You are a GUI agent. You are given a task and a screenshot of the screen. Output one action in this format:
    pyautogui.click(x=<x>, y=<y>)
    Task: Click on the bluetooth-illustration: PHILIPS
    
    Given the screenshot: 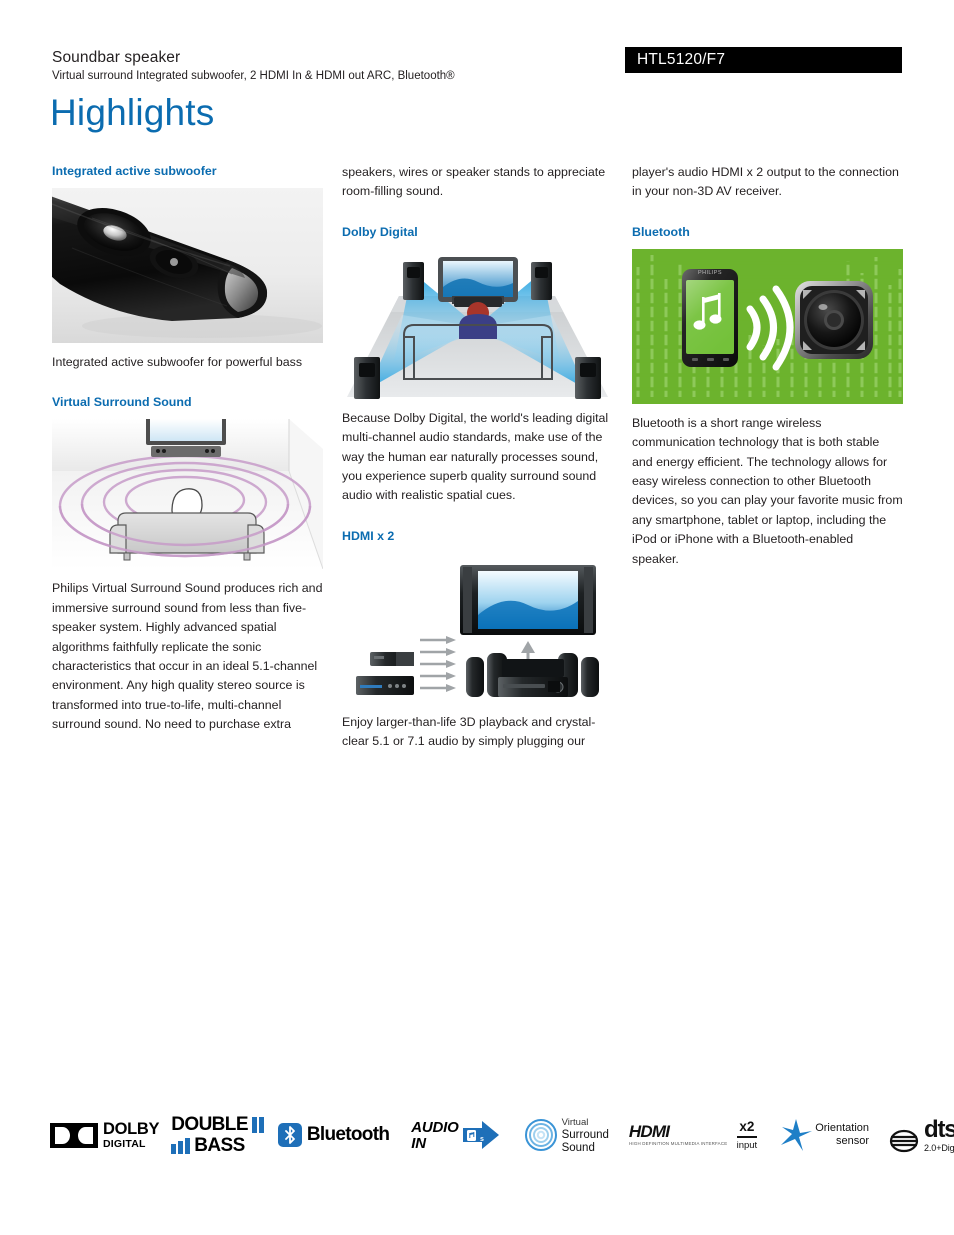 What is the action you would take?
    pyautogui.click(x=767, y=326)
    